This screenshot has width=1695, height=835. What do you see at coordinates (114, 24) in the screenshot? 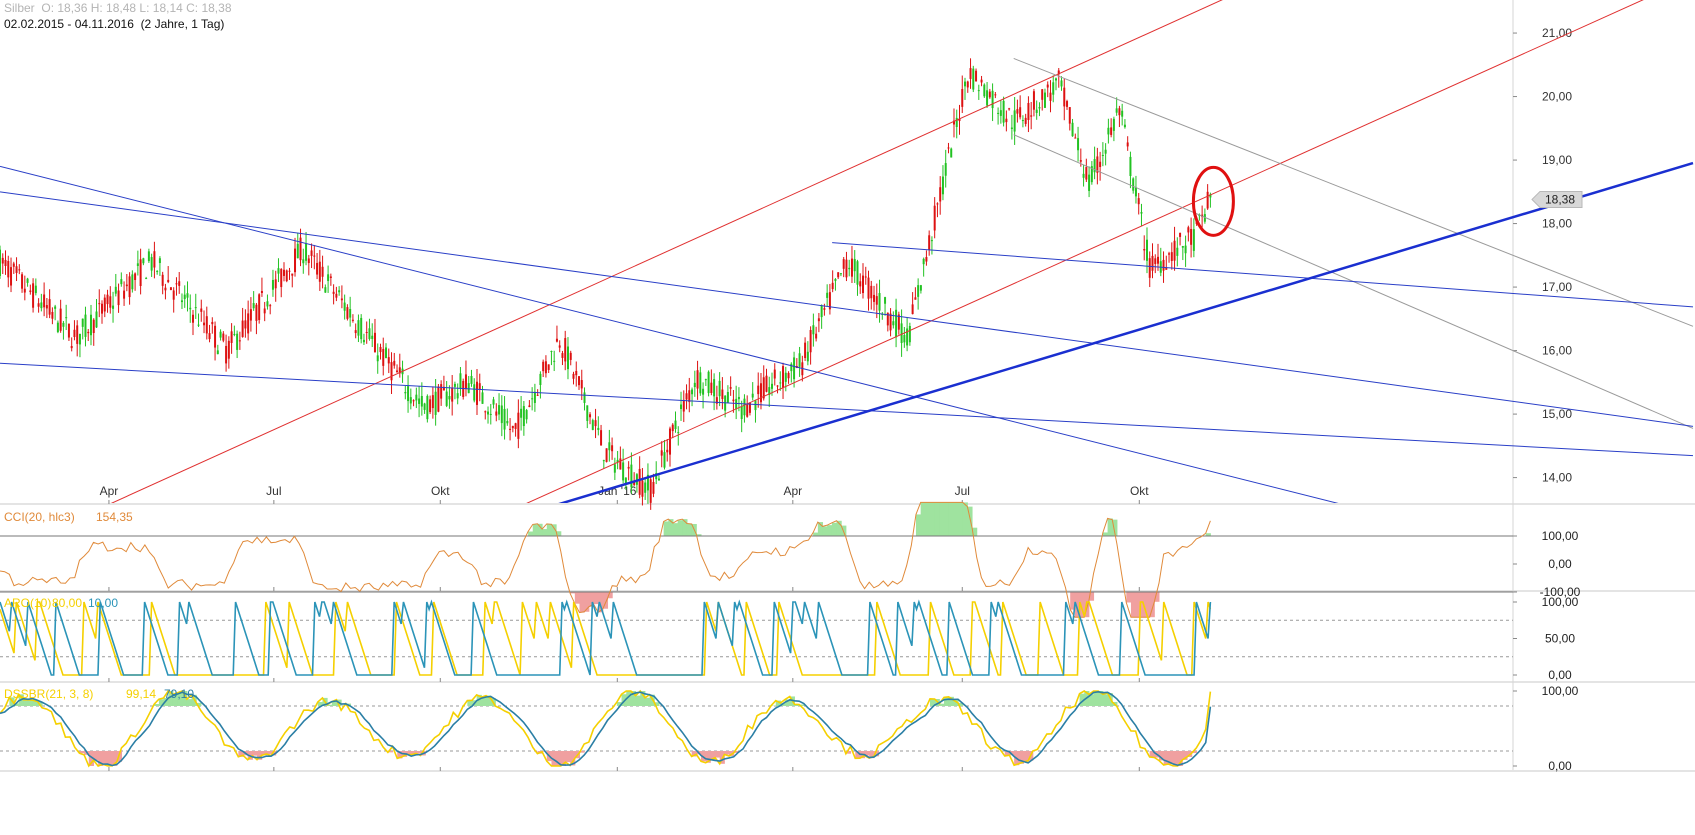
I see `date-range-header: 02.02.2015 - 04.11.2016 (2 Jahre, 1 Tag)` at bounding box center [114, 24].